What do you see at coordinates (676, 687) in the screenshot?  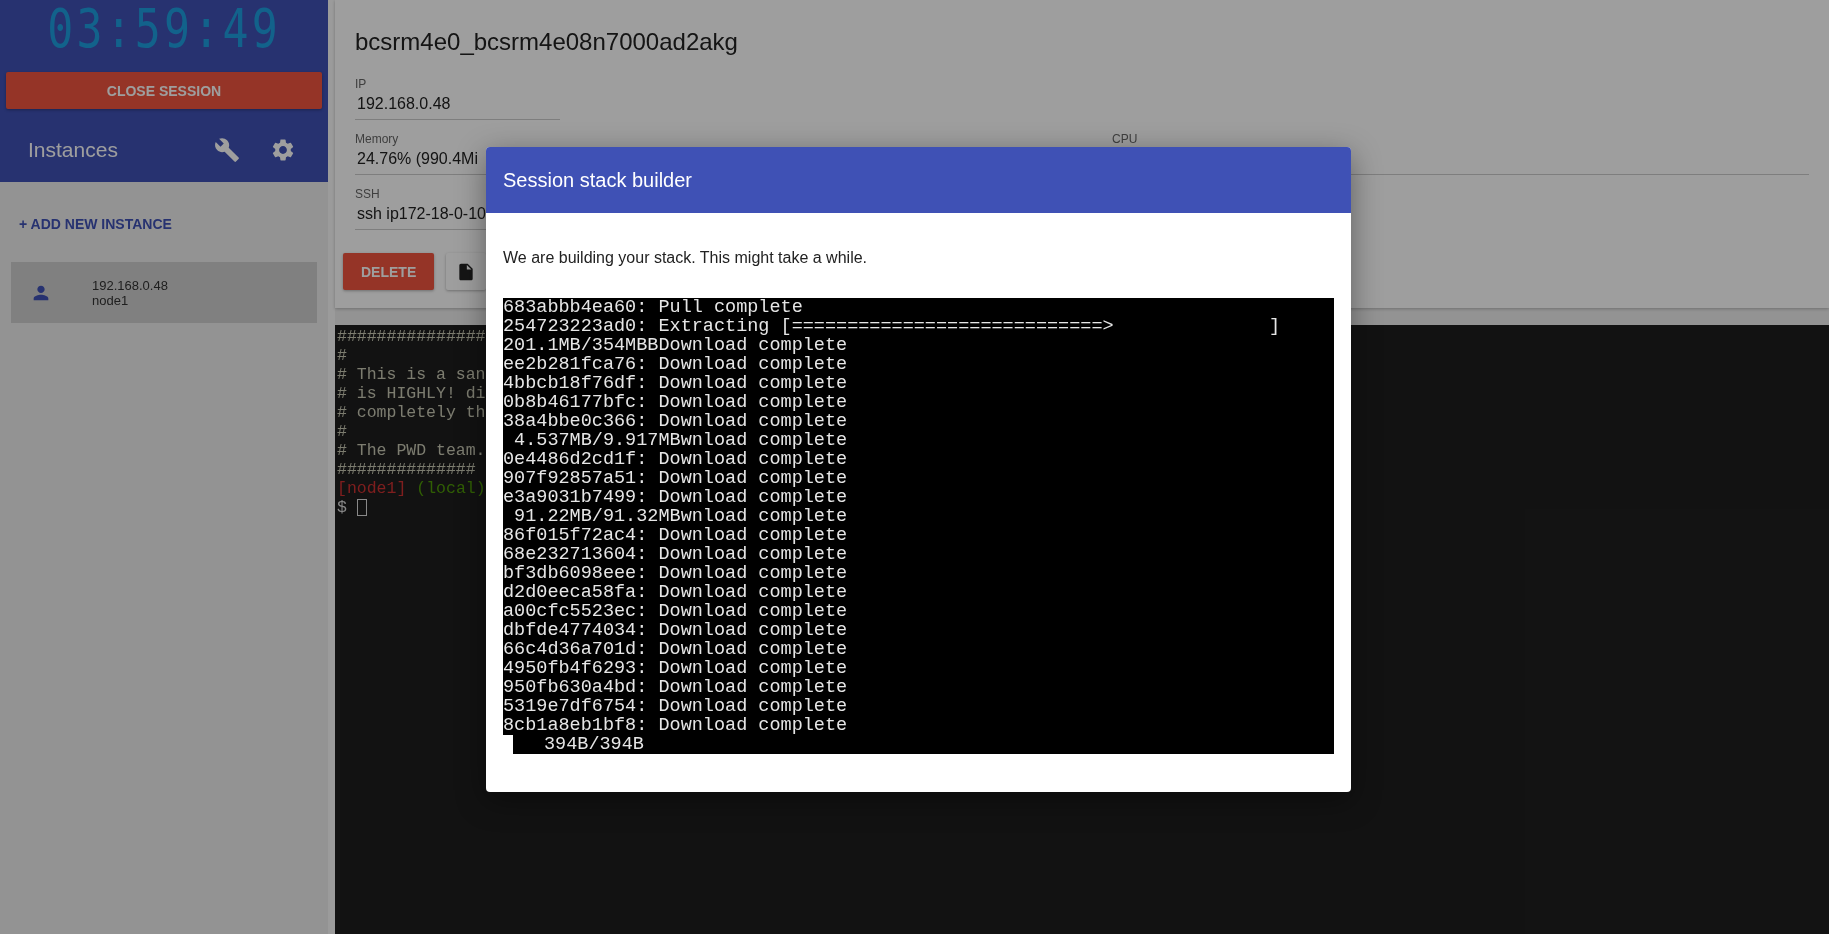 I see `log-line: 950fb630a4bd: Download complete` at bounding box center [676, 687].